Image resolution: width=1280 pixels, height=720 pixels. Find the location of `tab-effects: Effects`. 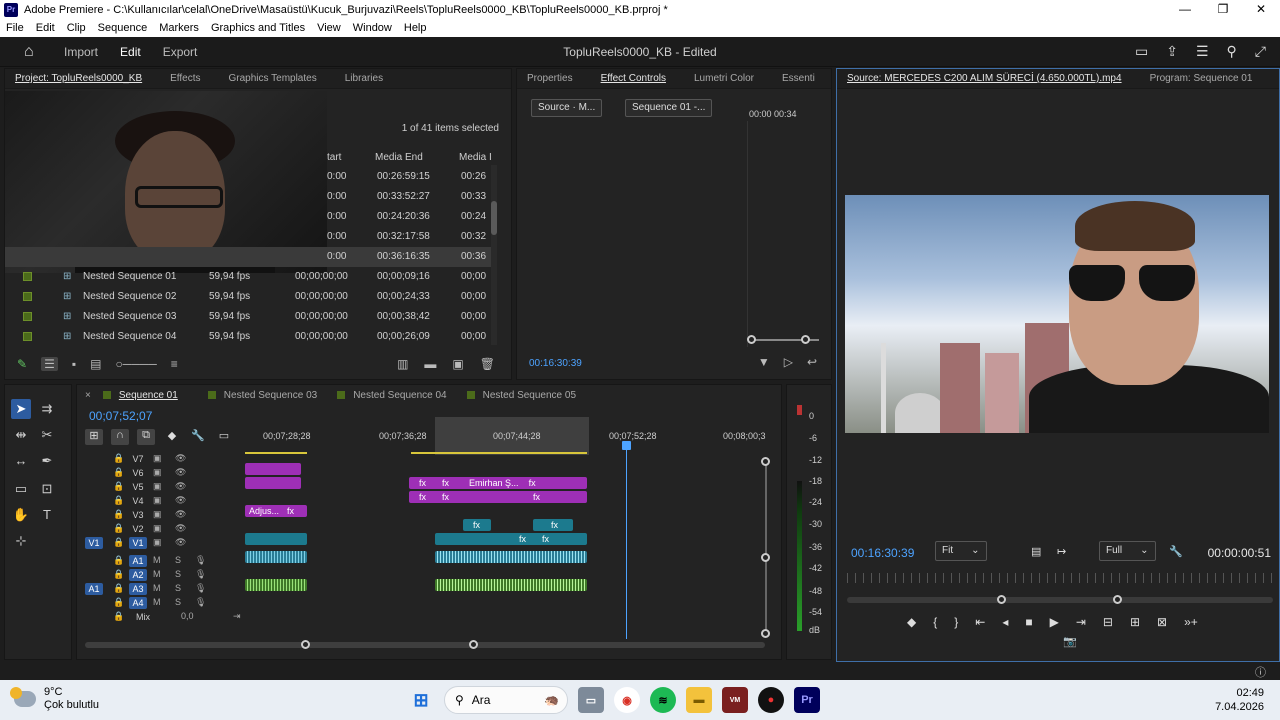

tab-effects: Effects is located at coordinates (185, 78).